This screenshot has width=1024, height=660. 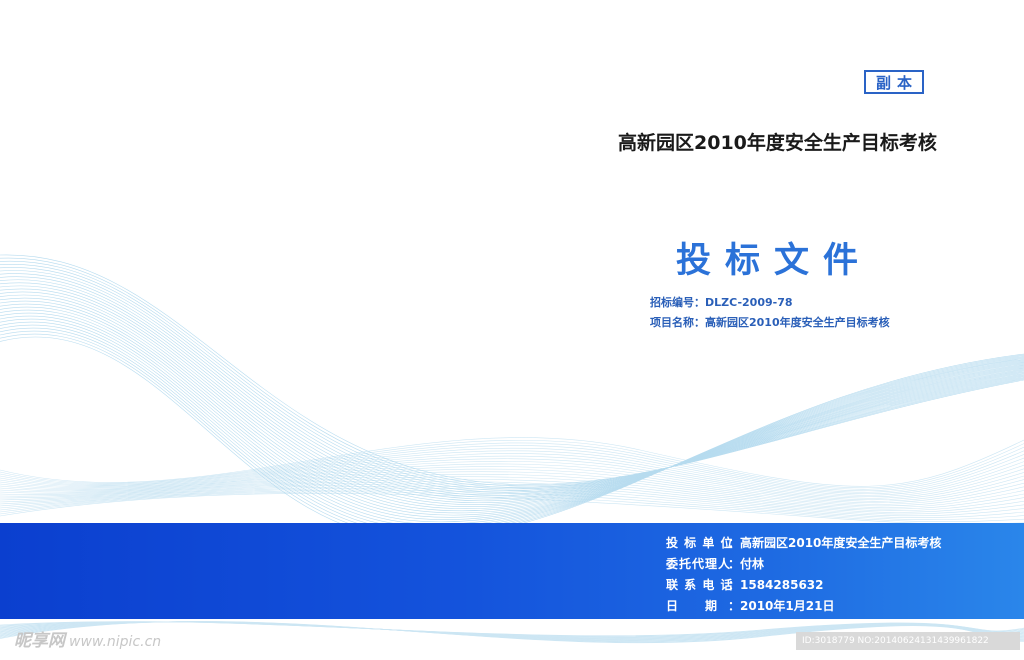 What do you see at coordinates (894, 82) in the screenshot?
I see `copy-stamp-badge: 副本` at bounding box center [894, 82].